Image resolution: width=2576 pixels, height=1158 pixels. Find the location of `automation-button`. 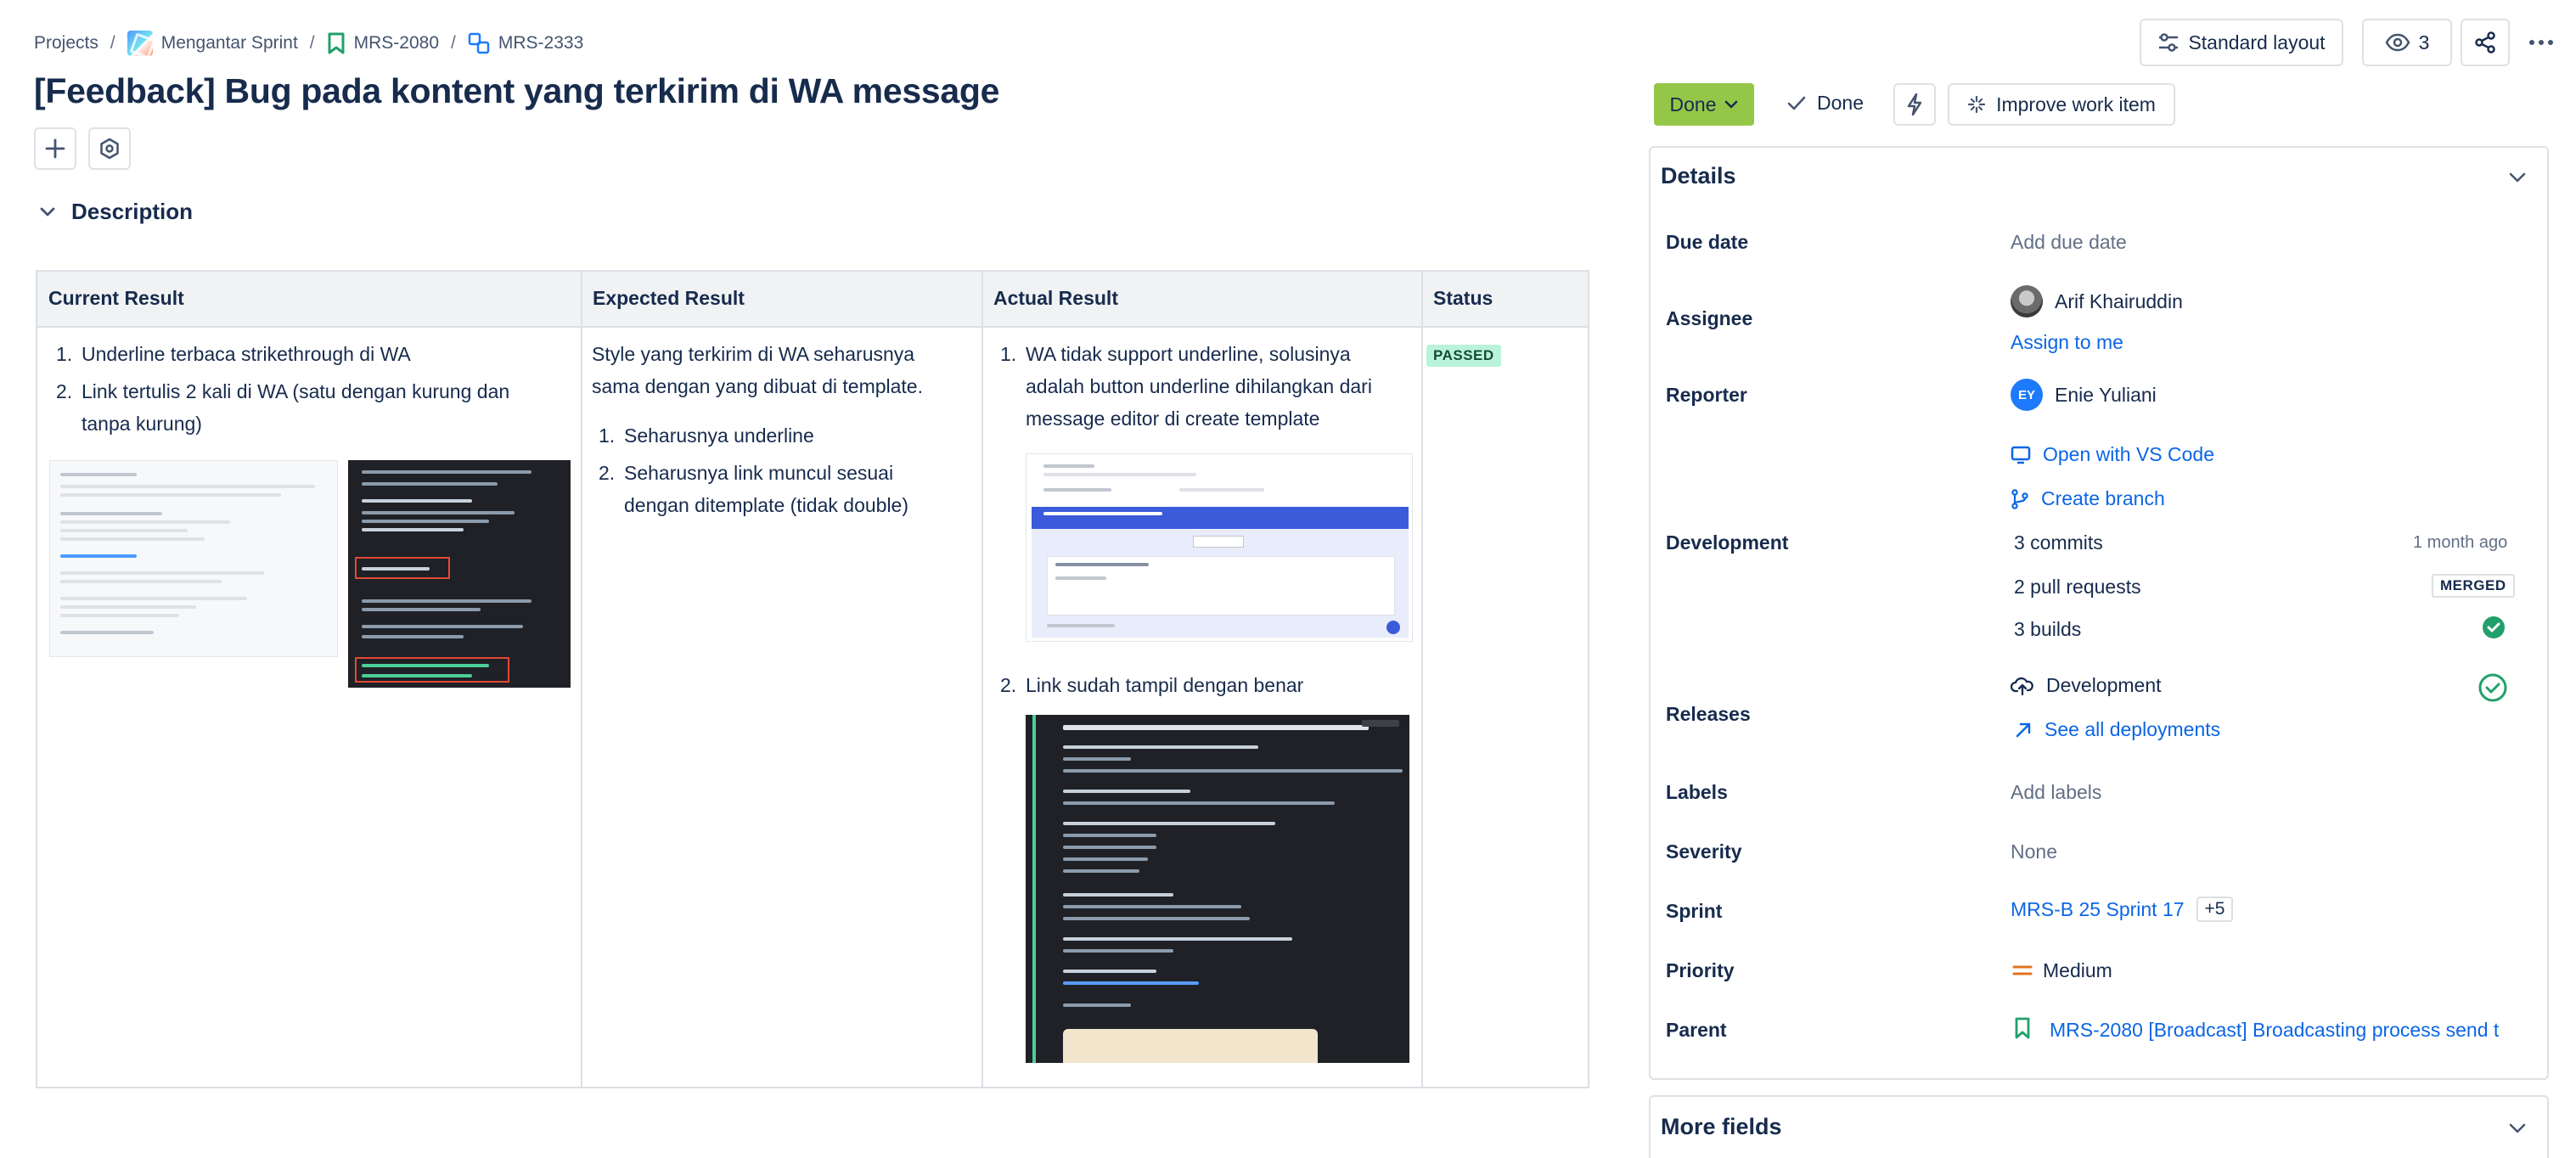

automation-button is located at coordinates (1914, 105).